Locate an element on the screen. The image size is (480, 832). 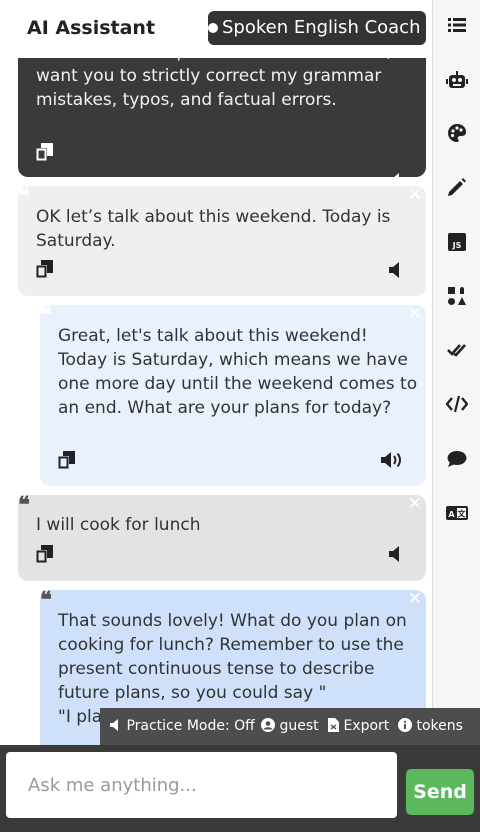
svg-text: JS is located at coordinates (457, 245).